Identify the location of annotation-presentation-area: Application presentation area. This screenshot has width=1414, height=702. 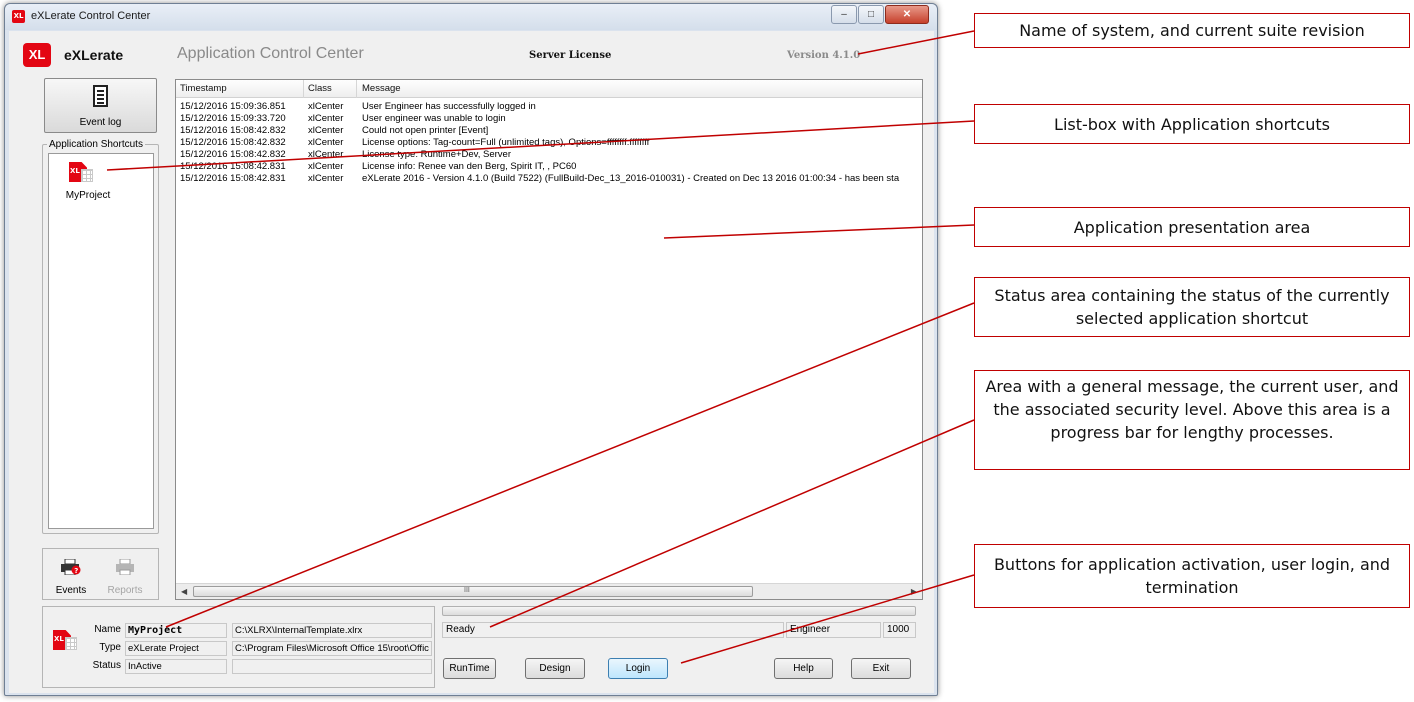
(1192, 227).